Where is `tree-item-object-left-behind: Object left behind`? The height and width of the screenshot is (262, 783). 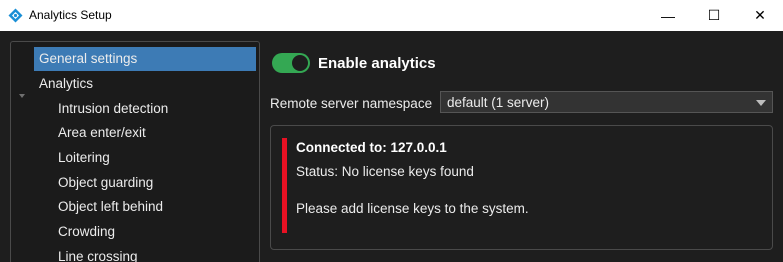
tree-item-object-left-behind: Object left behind is located at coordinates (110, 207).